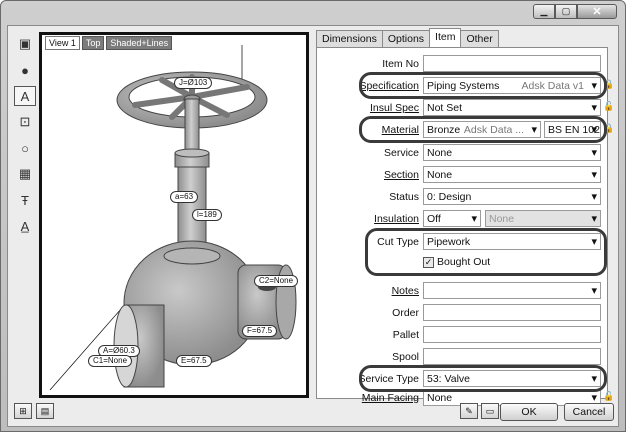  What do you see at coordinates (313, 12) in the screenshot?
I see `title-bar: ▁ ▢ ✕` at bounding box center [313, 12].